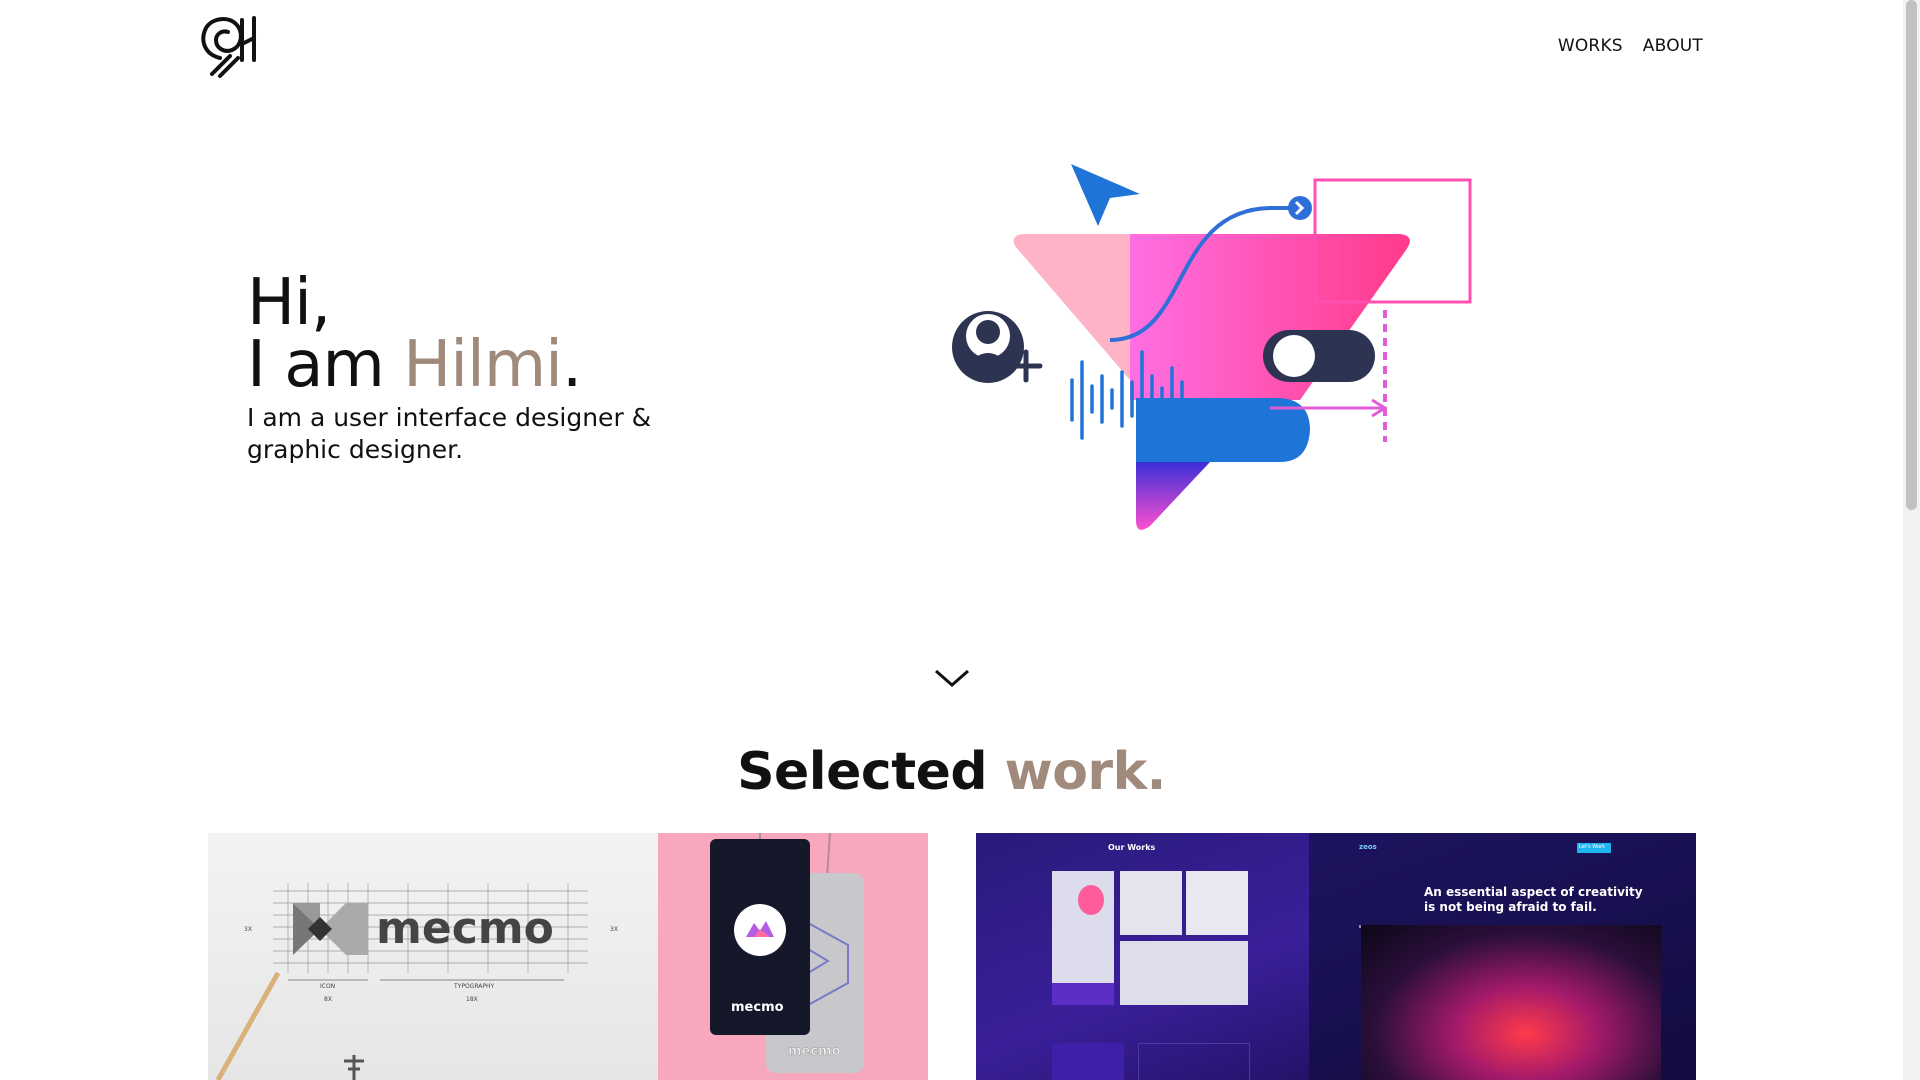 The width and height of the screenshot is (1920, 1080). Describe the element at coordinates (1592, 847) in the screenshot. I see `zeos-cta: Let's Work` at that location.